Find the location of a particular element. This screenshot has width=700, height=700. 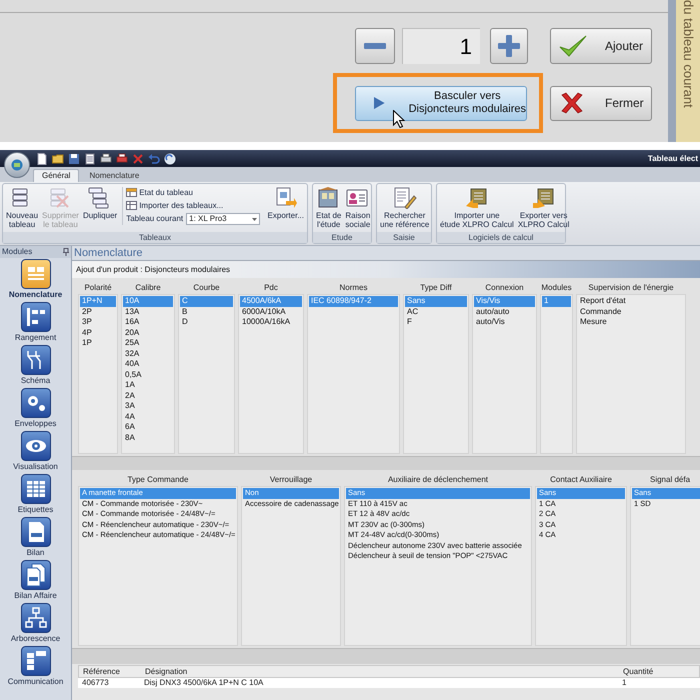

module-item: Etiquettes is located at coordinates (35, 494).